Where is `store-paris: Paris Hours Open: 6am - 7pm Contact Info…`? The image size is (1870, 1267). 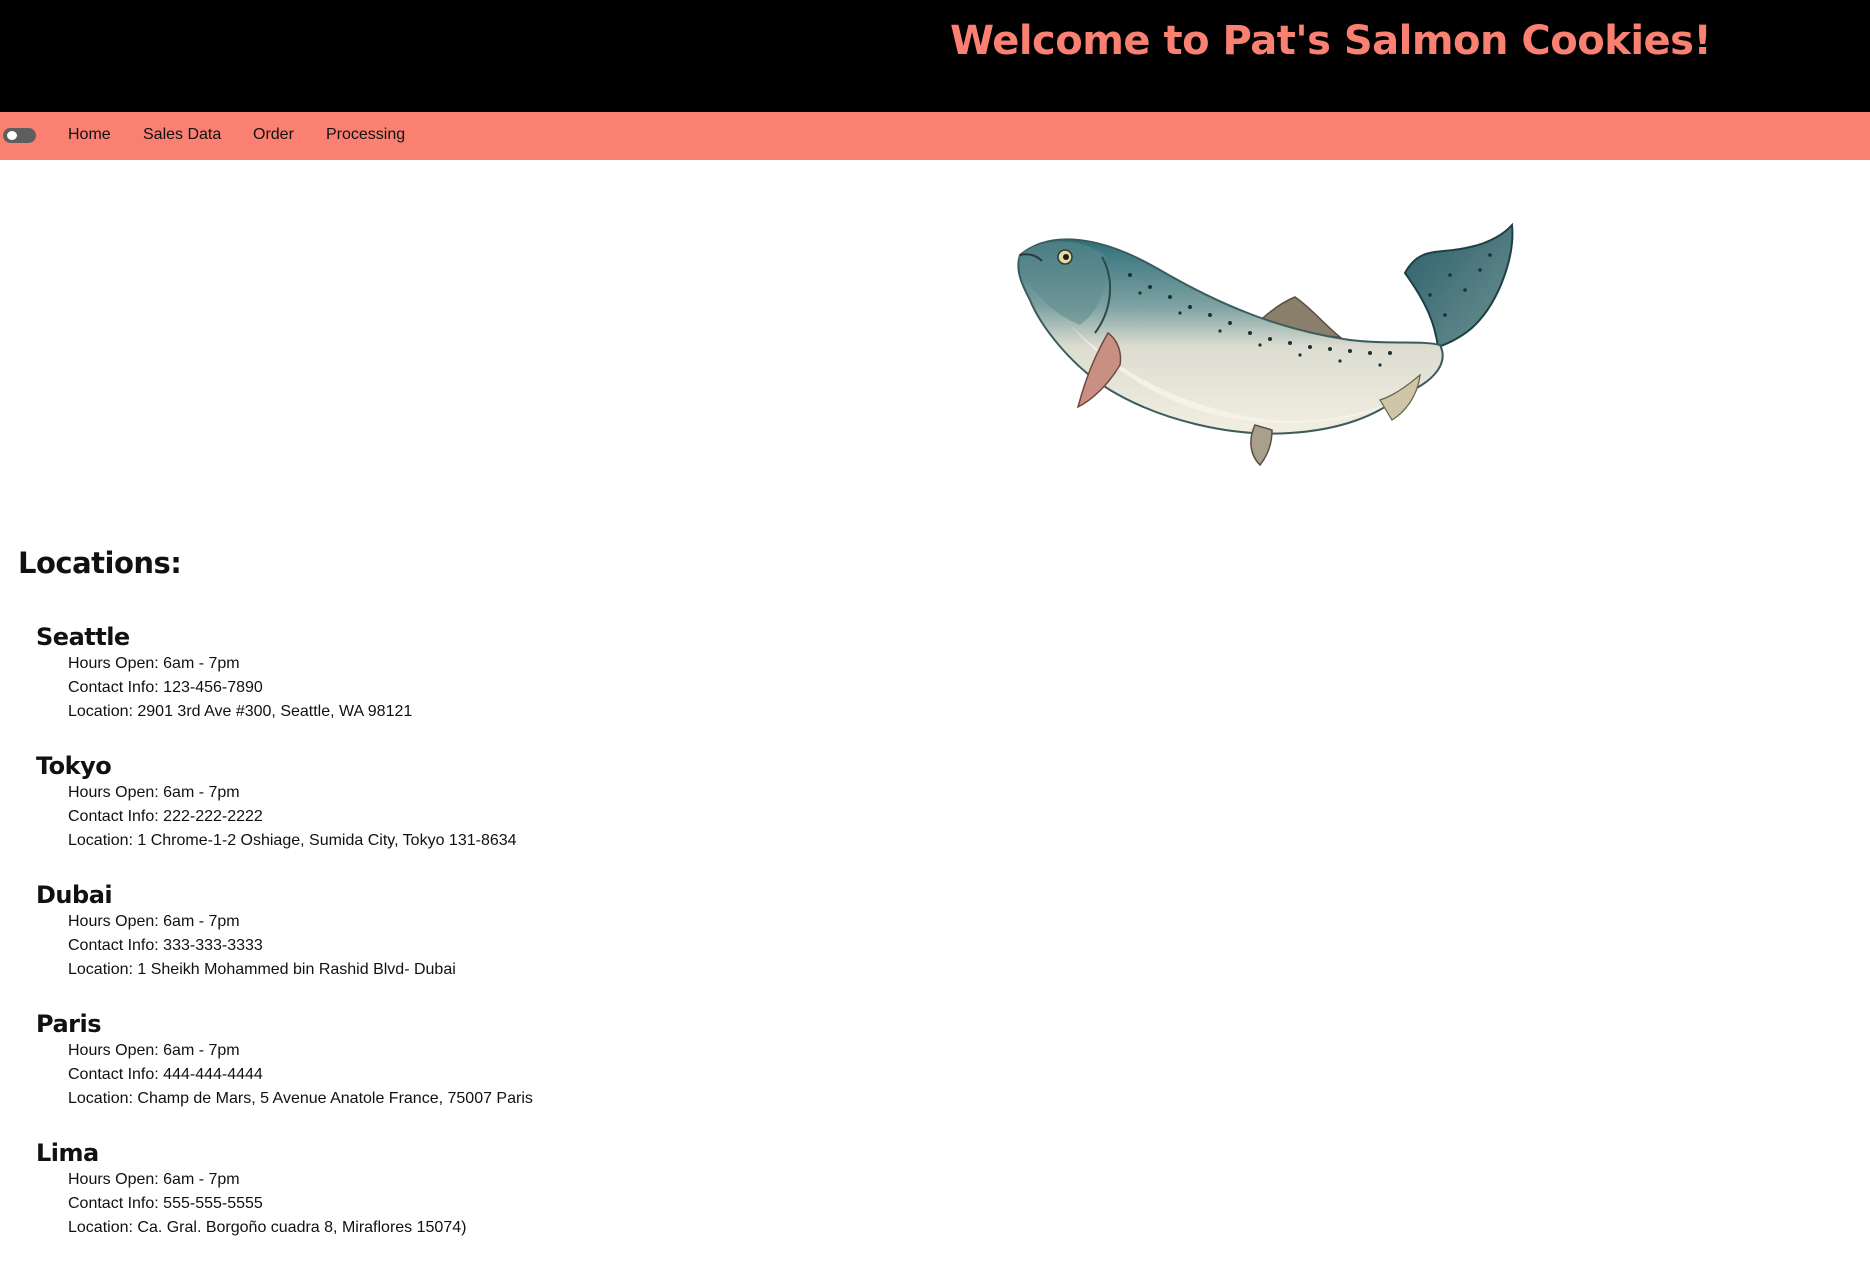 store-paris: Paris Hours Open: 6am - 7pm Contact Info… is located at coordinates (486, 1073).